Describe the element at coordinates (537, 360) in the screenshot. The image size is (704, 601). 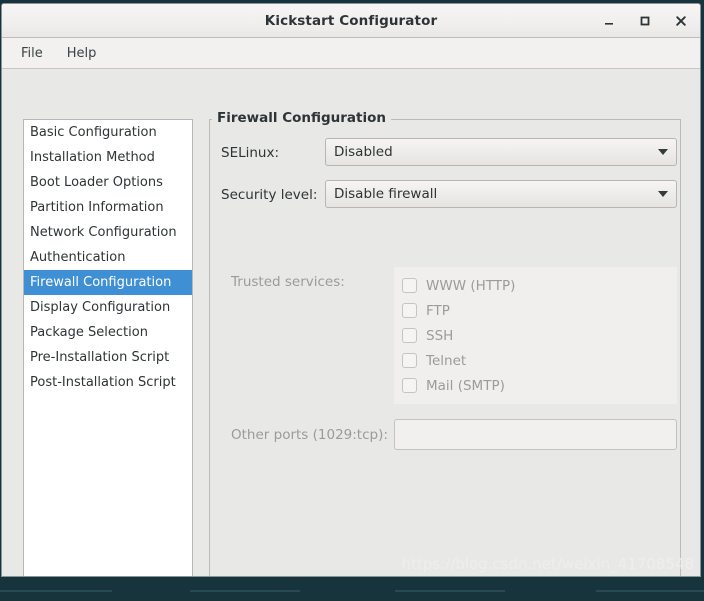
I see `trusted-service-telnet: Telnet` at that location.